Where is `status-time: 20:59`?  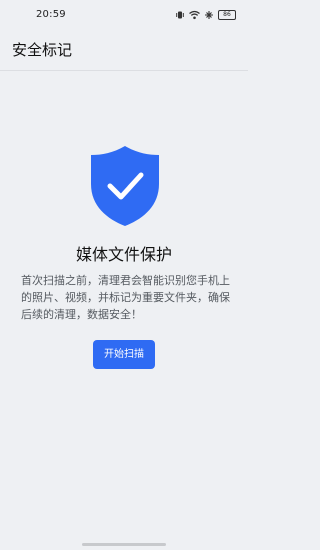
status-time: 20:59 is located at coordinates (51, 14).